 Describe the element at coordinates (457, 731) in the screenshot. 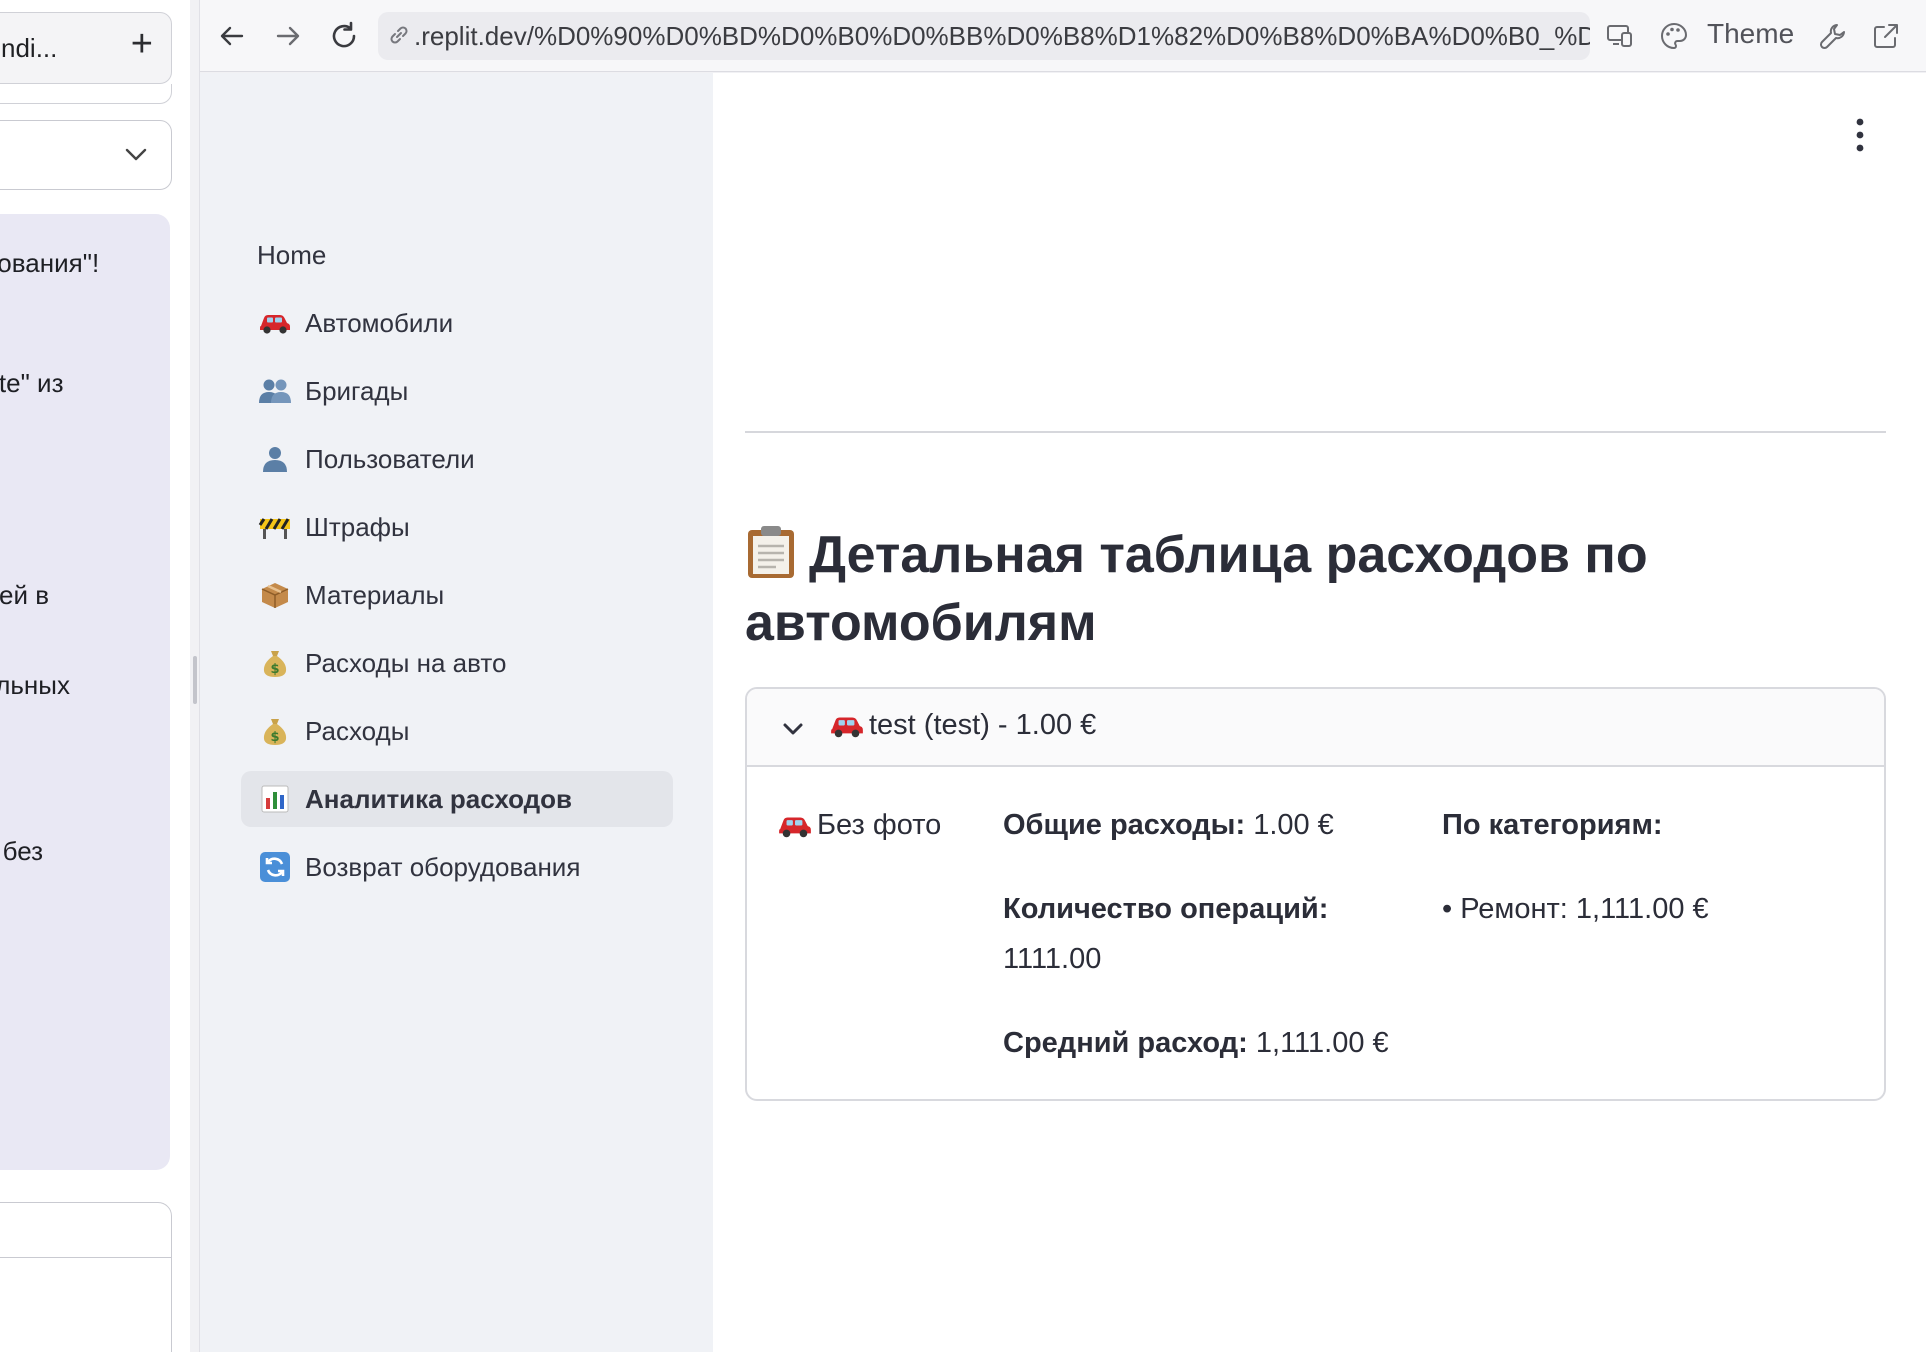

I see `sidebar-item-expenses: $ Расходы` at that location.